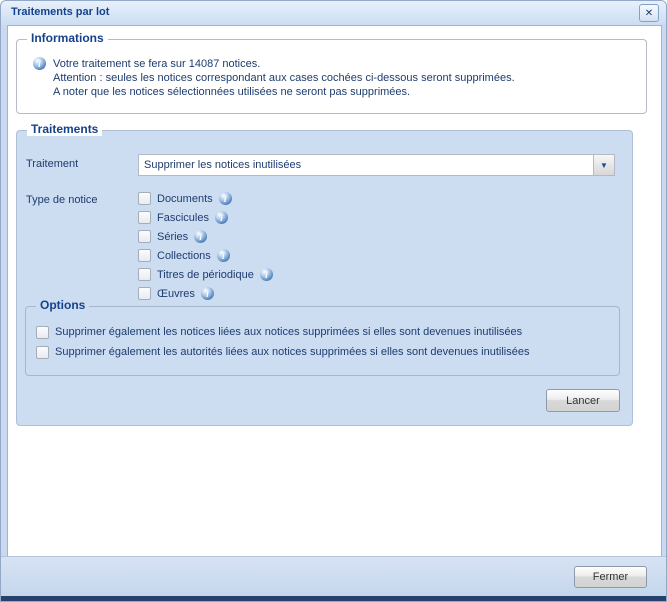 Image resolution: width=667 pixels, height=602 pixels. I want to click on checkbox-fascicules, so click(144, 217).